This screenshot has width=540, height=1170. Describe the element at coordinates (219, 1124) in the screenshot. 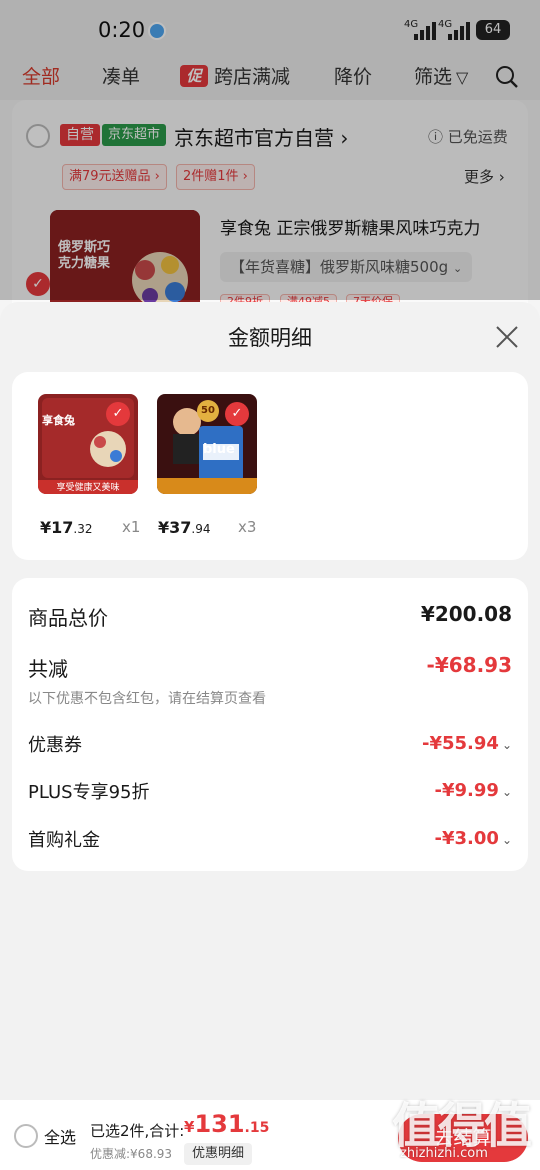

I see `total-int: 131` at that location.